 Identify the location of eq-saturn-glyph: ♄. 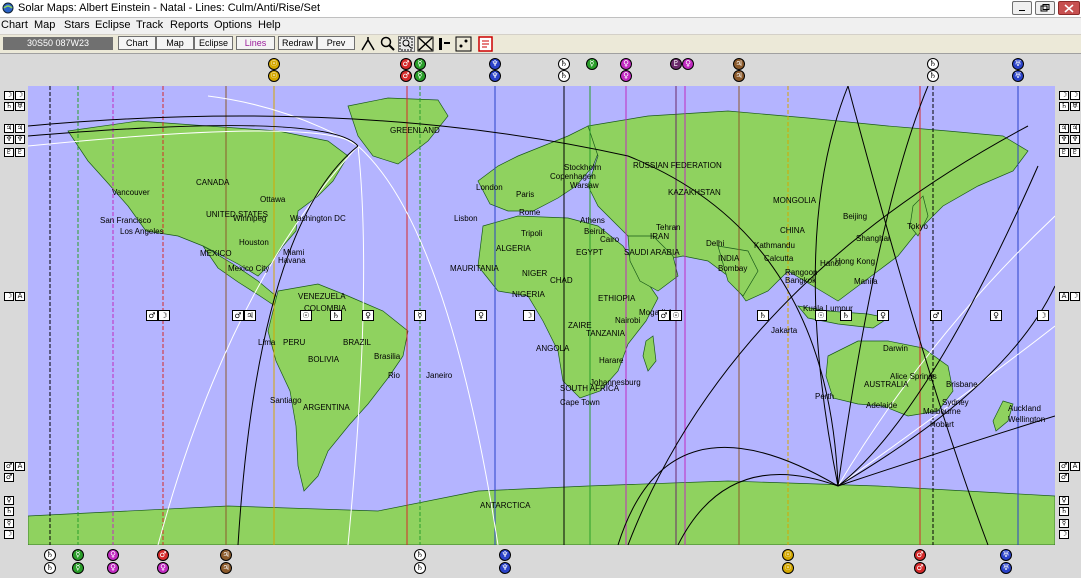
(336, 315).